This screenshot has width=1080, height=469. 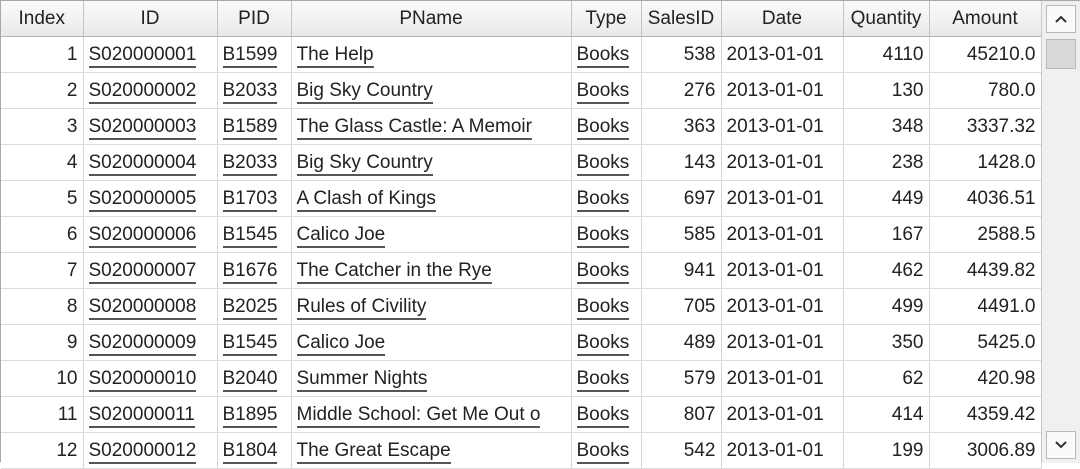 What do you see at coordinates (250, 415) in the screenshot?
I see `cell-pid-link: B1895` at bounding box center [250, 415].